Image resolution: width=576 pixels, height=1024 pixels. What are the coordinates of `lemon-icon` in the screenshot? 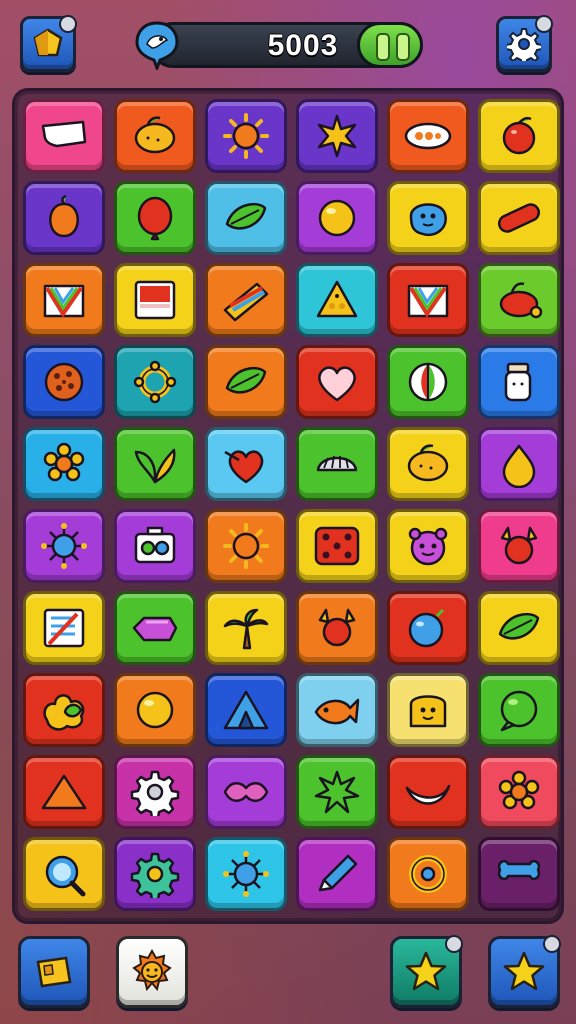 It's located at (155, 135).